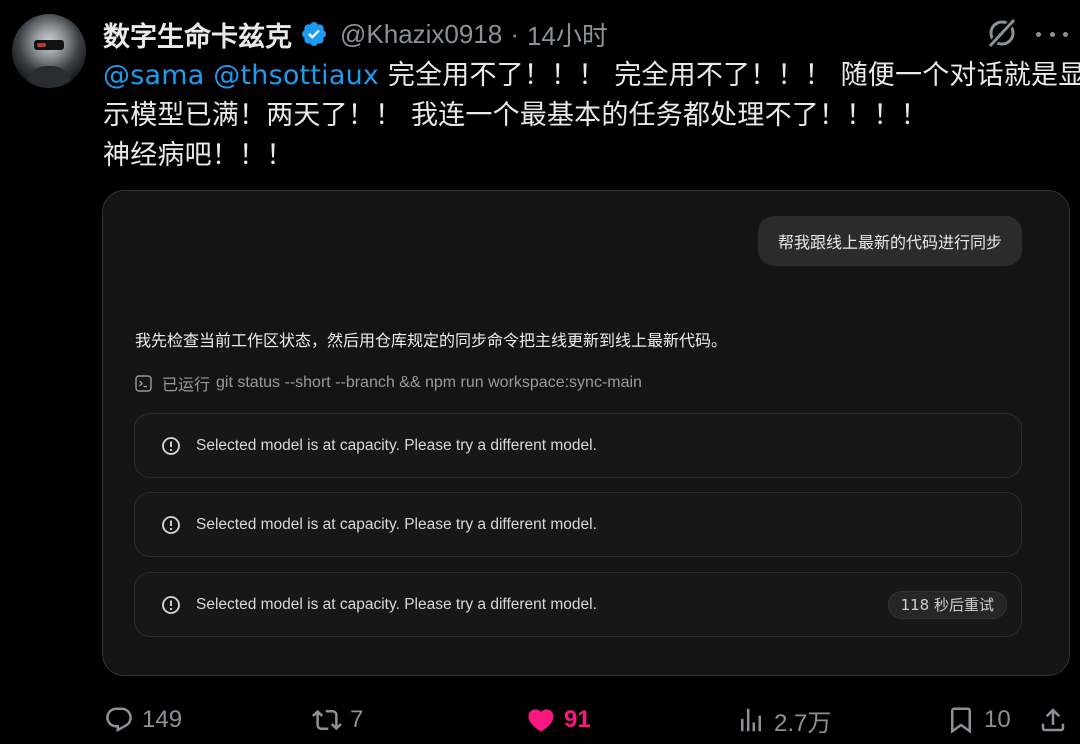 The width and height of the screenshot is (1080, 744). What do you see at coordinates (49, 77) in the screenshot?
I see `avatar-body` at bounding box center [49, 77].